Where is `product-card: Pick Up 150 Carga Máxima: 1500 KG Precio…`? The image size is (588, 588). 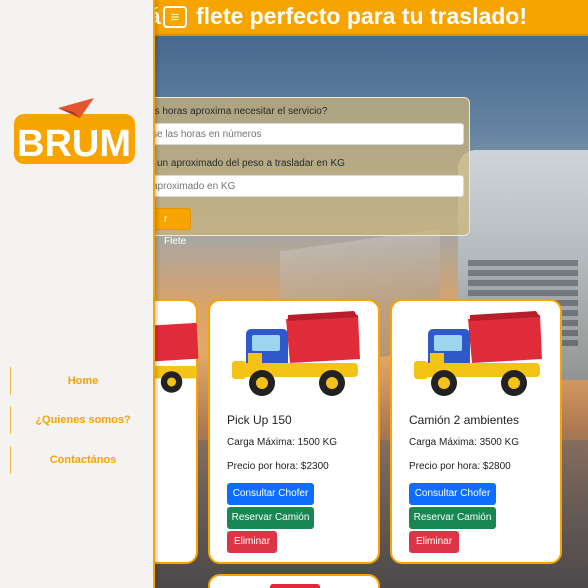
product-card: Pick Up 150 Carga Máxima: 1500 KG Precio… is located at coordinates (294, 431).